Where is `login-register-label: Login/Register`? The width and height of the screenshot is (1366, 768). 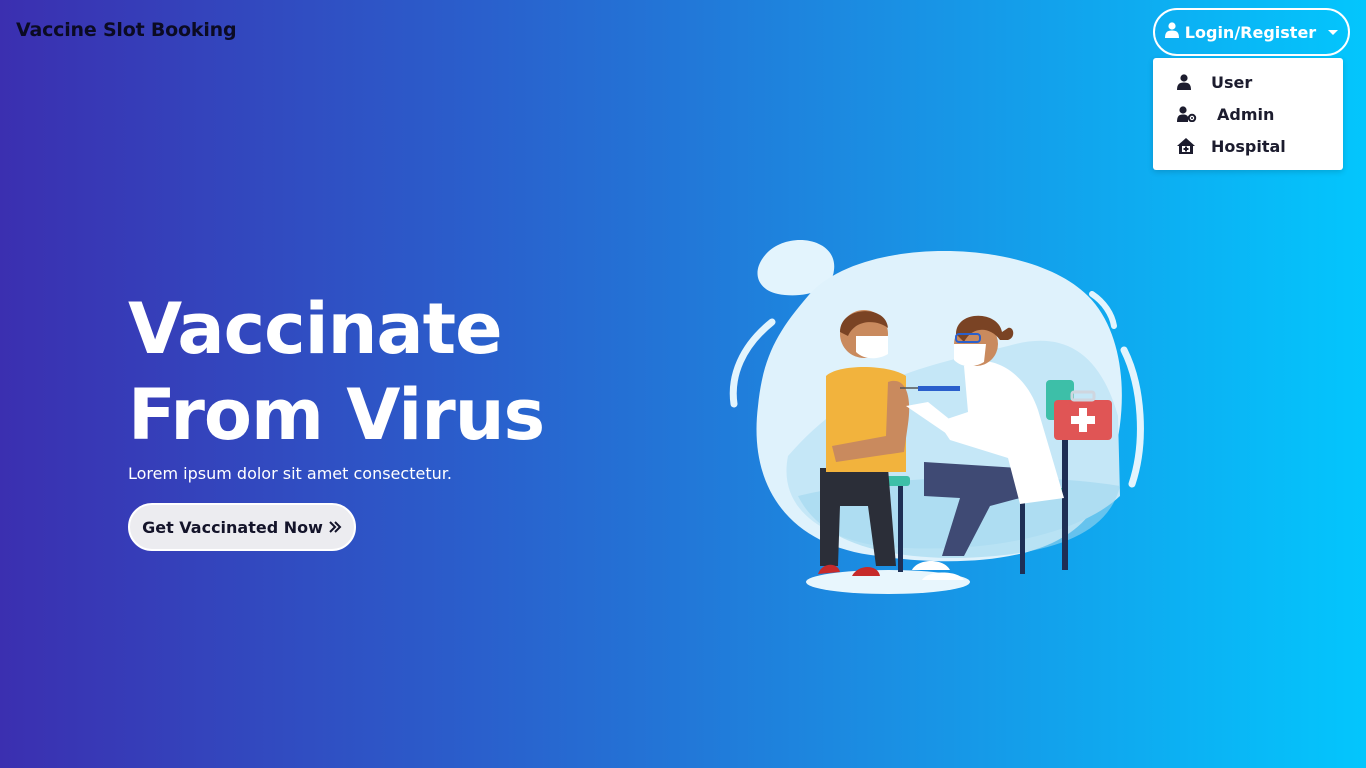 login-register-label: Login/Register is located at coordinates (1250, 32).